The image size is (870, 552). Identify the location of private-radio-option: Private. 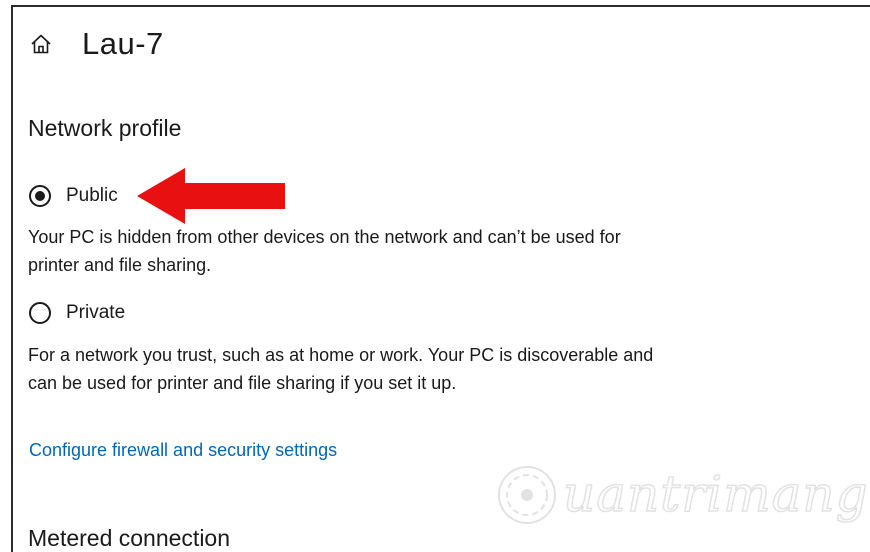
(77, 313).